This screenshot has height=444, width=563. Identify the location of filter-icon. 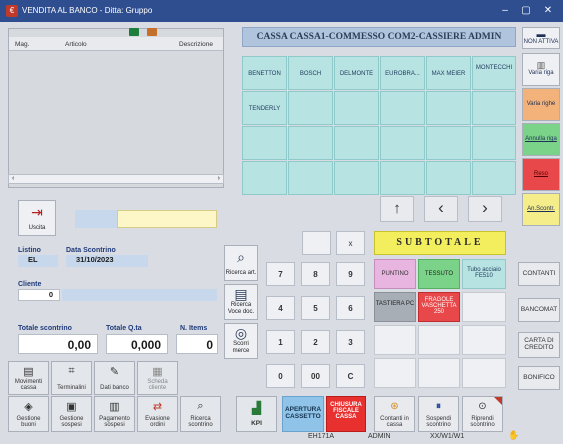
(152, 32).